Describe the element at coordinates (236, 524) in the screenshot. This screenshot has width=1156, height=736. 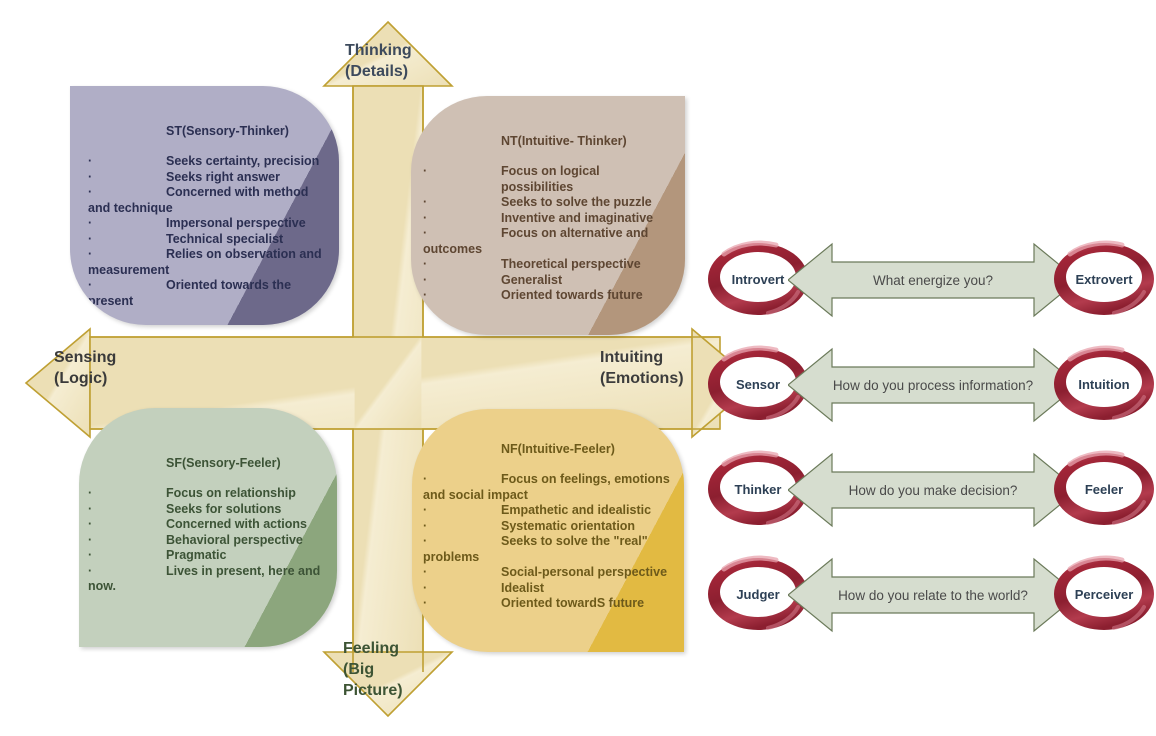
I see `list-item-text: Concerned with actions` at that location.